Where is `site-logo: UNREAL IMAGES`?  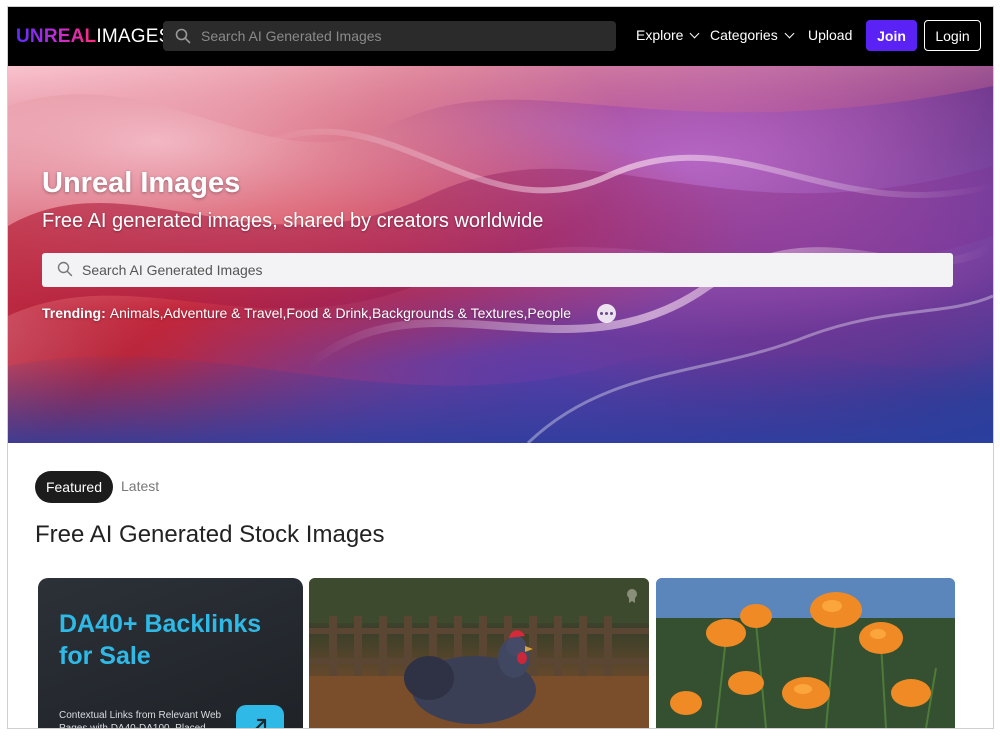
site-logo: UNREAL IMAGES is located at coordinates (93, 37).